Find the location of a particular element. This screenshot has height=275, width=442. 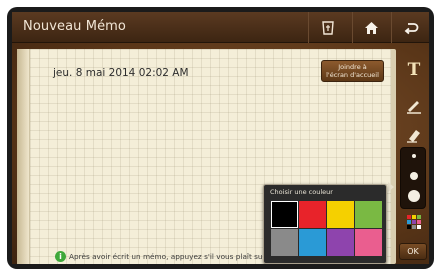

info-icon: i is located at coordinates (60, 256).